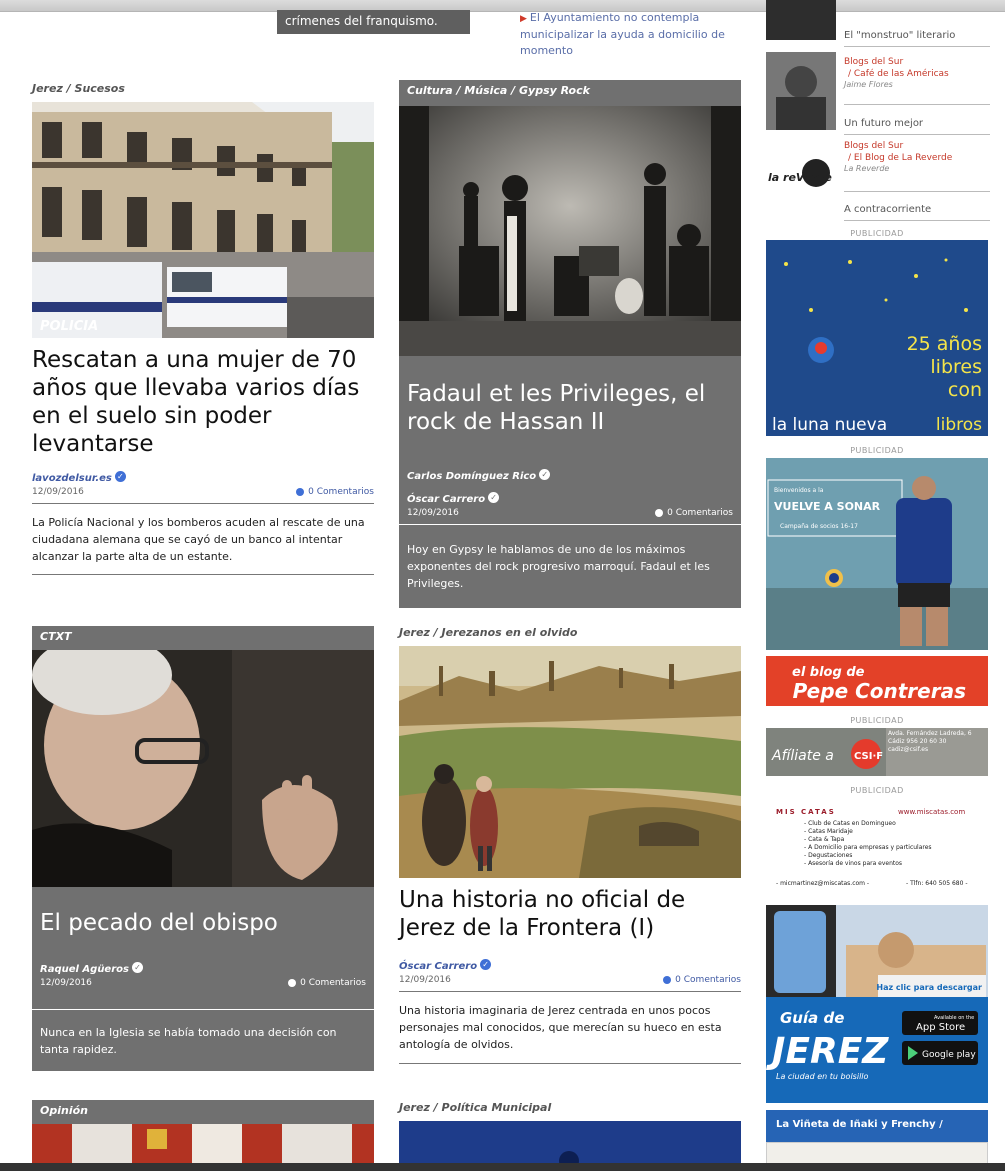 The image size is (1005, 1171). What do you see at coordinates (819, 526) in the screenshot?
I see `ad-sonar-sub: Campaña de socios 16-17` at bounding box center [819, 526].